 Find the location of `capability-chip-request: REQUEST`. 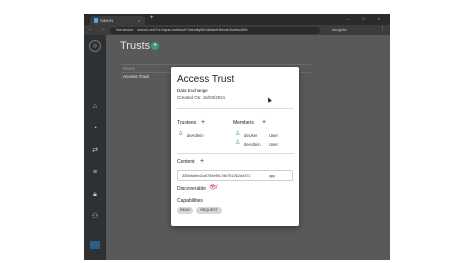

capability-chip-request: REQUEST is located at coordinates (209, 210).